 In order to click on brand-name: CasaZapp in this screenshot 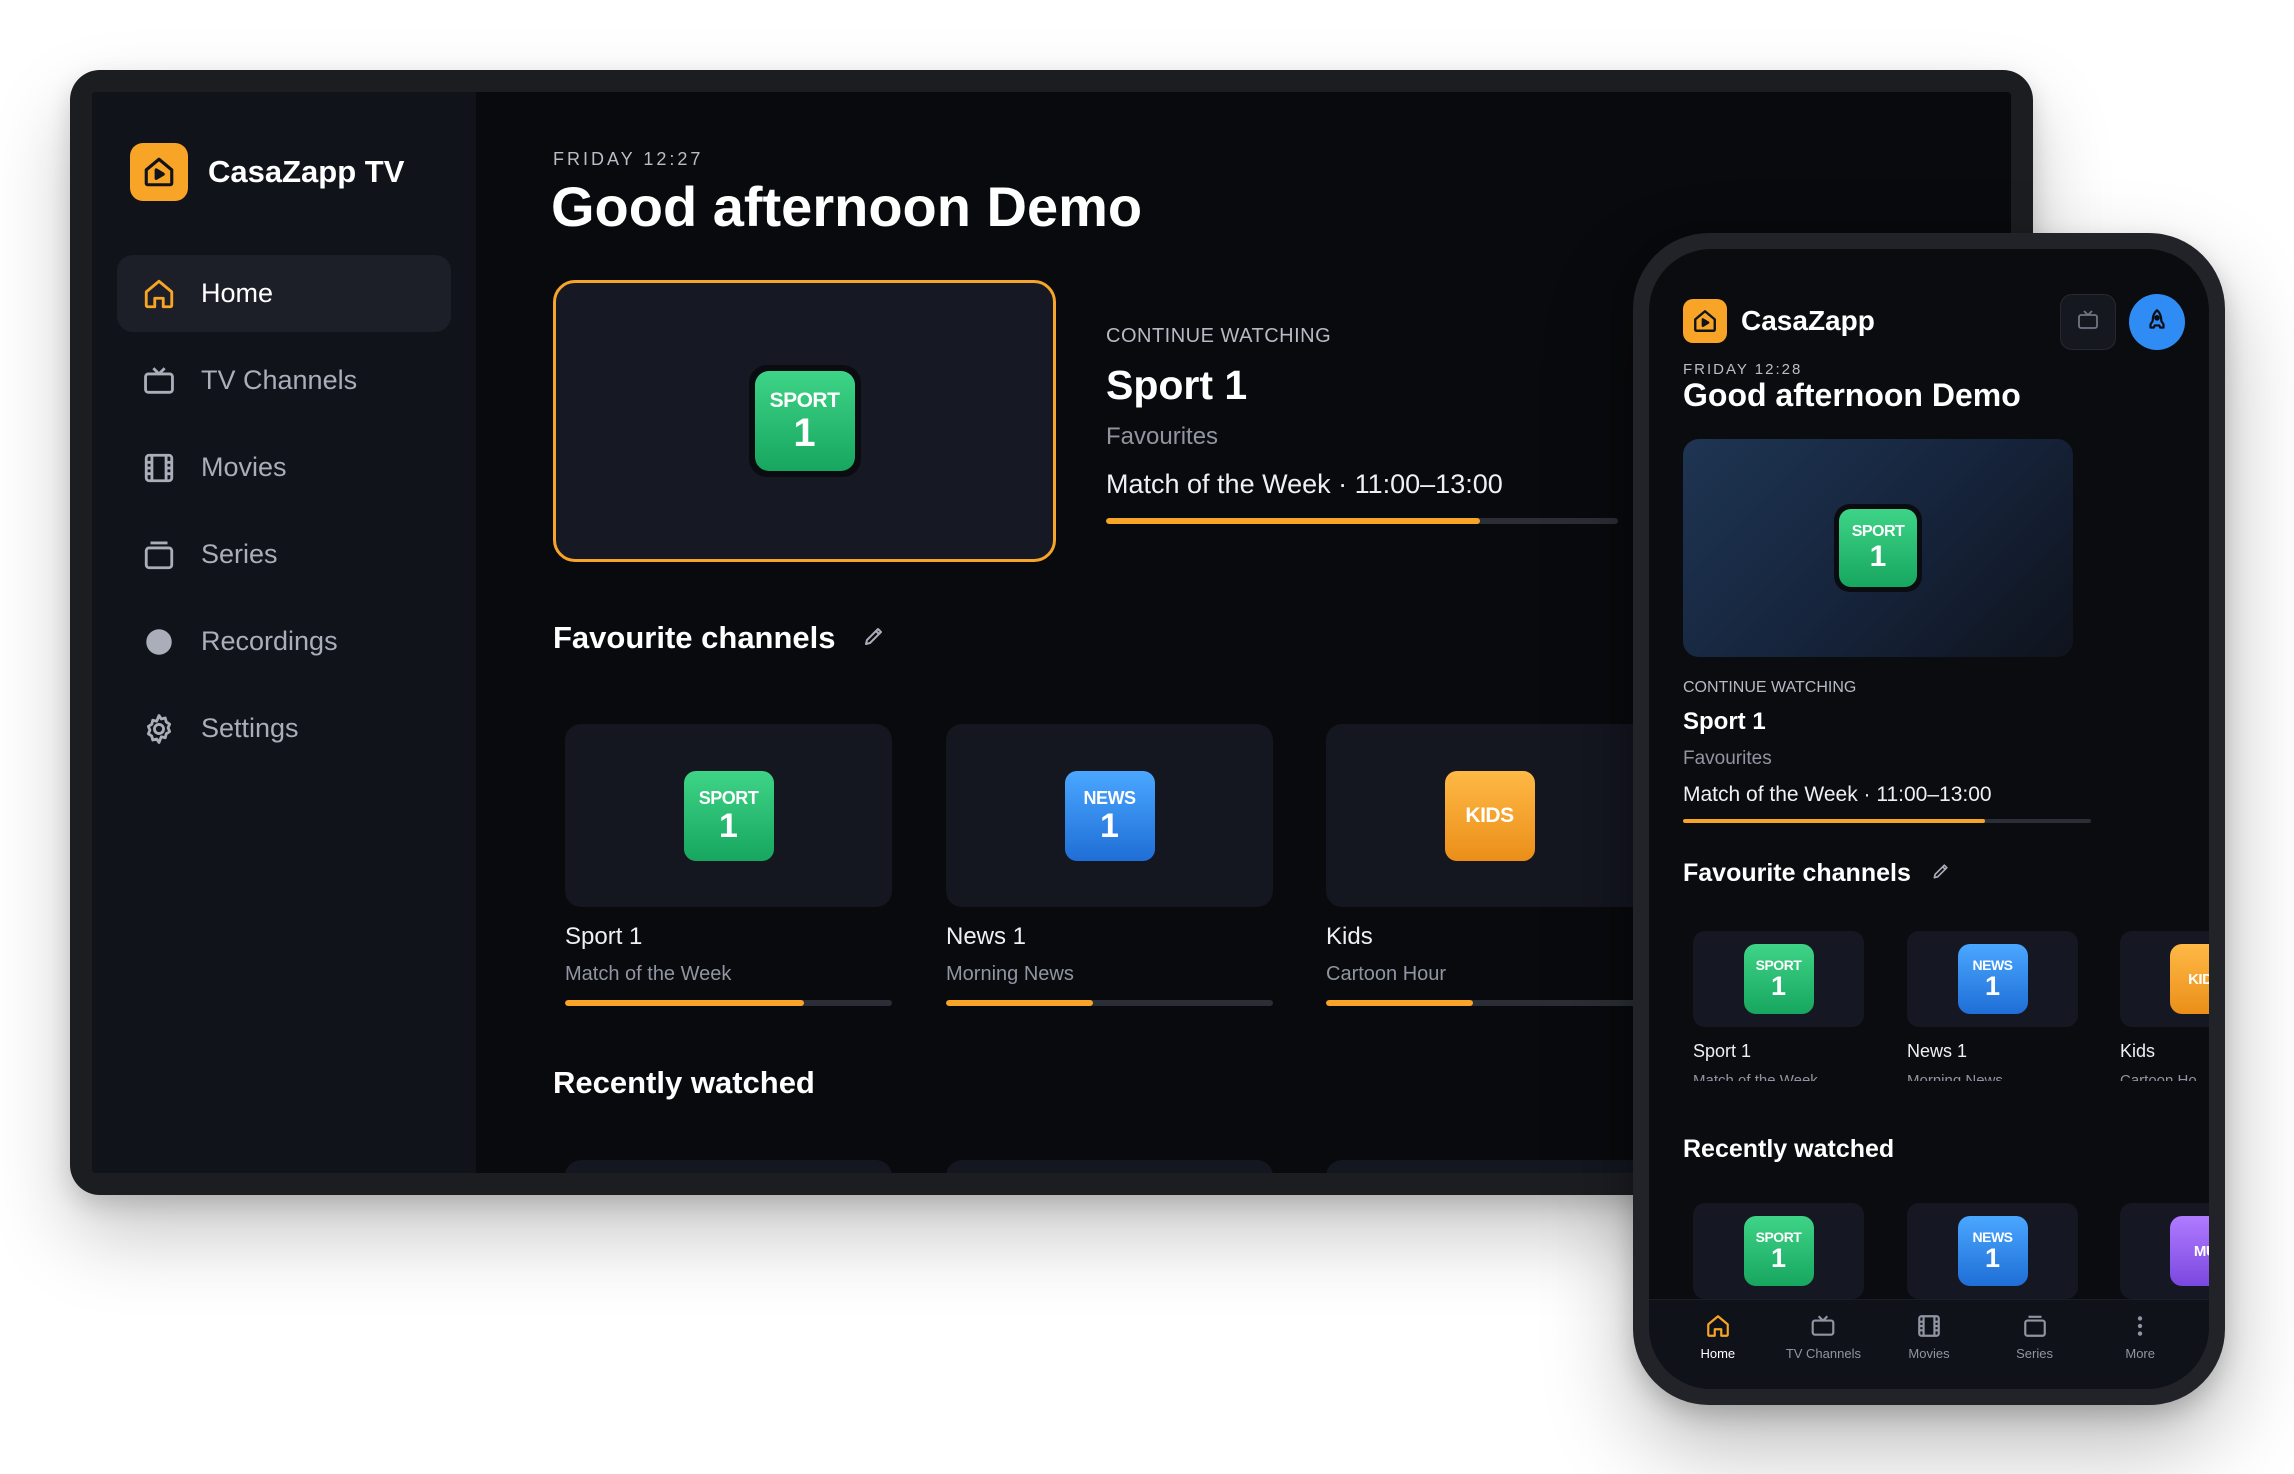, I will do `click(1808, 320)`.